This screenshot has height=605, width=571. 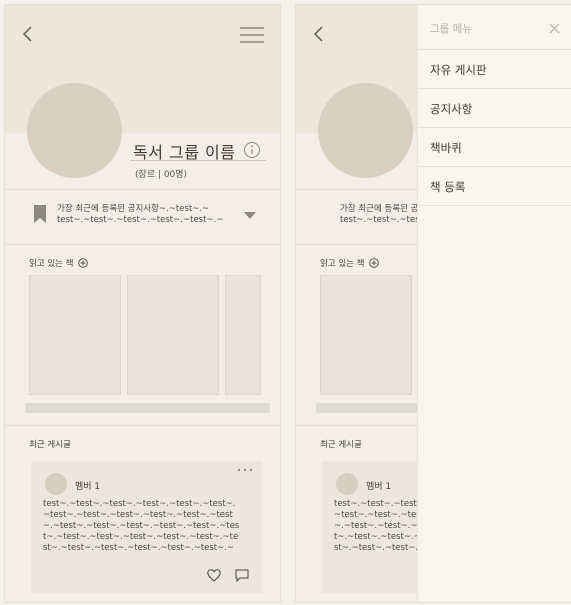 What do you see at coordinates (214, 575) in the screenshot?
I see `heart-icon` at bounding box center [214, 575].